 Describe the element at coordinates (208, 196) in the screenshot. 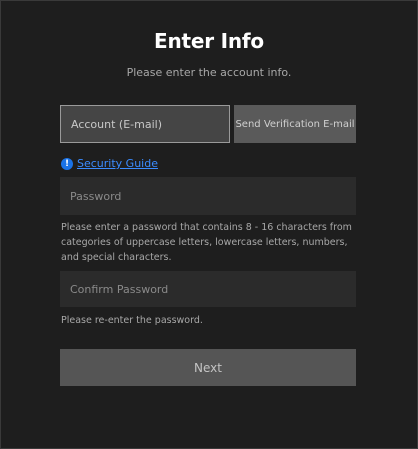

I see `password-input` at that location.